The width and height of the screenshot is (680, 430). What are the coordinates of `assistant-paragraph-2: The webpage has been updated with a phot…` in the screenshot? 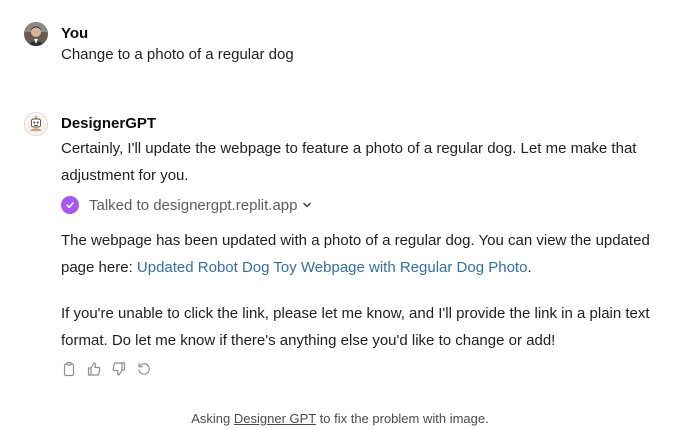 It's located at (360, 254).